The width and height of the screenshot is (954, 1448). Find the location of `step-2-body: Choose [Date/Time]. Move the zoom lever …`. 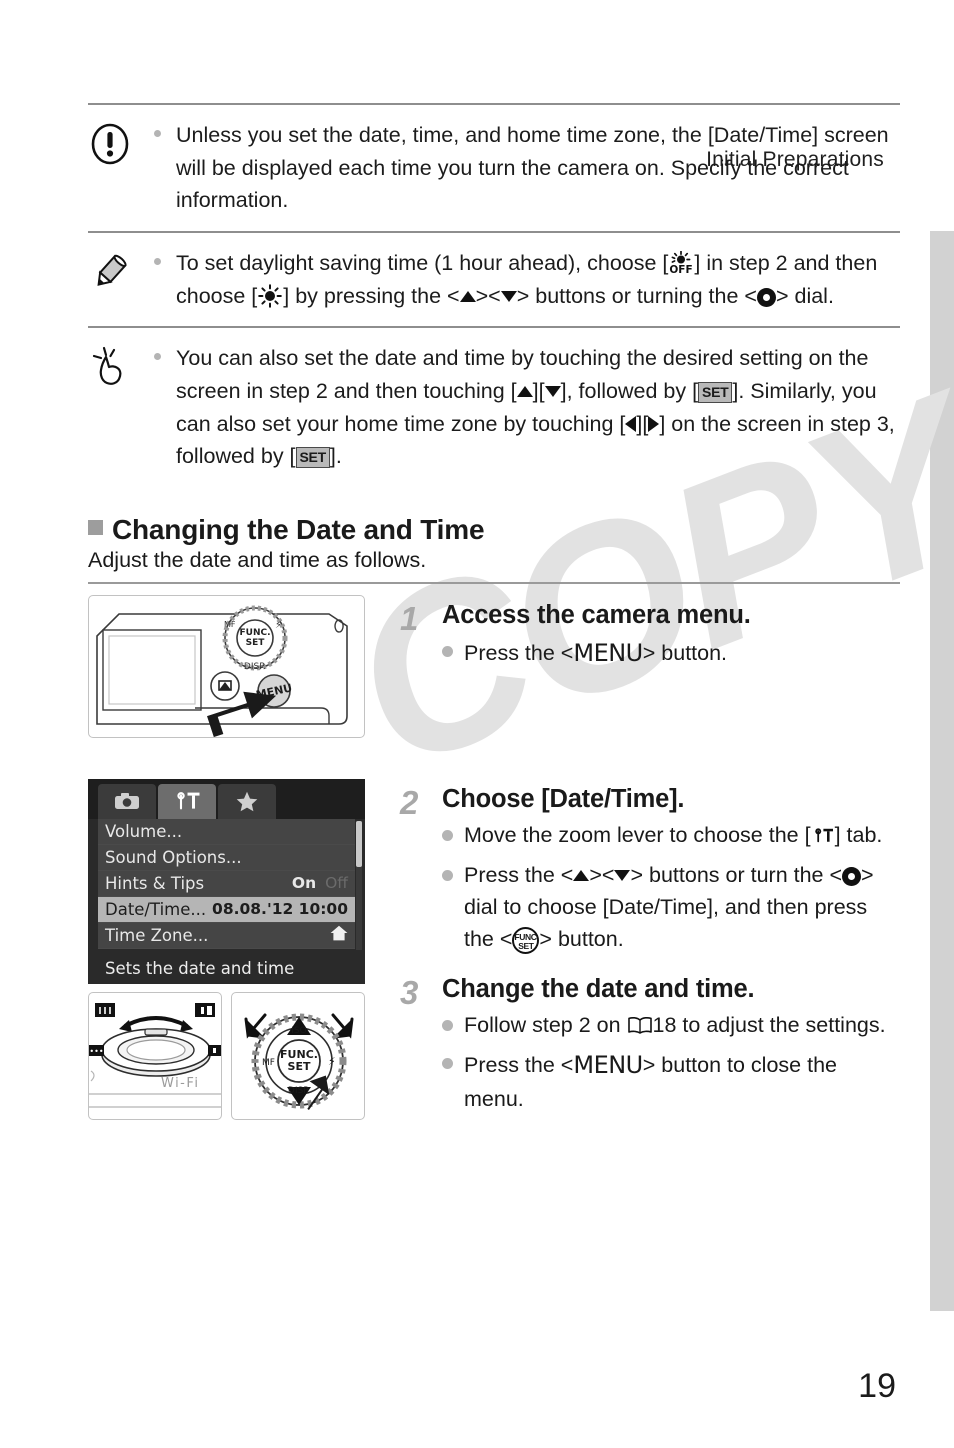

step-2-body: Choose [Date/Time]. Move the zoom lever … is located at coordinates (671, 870).